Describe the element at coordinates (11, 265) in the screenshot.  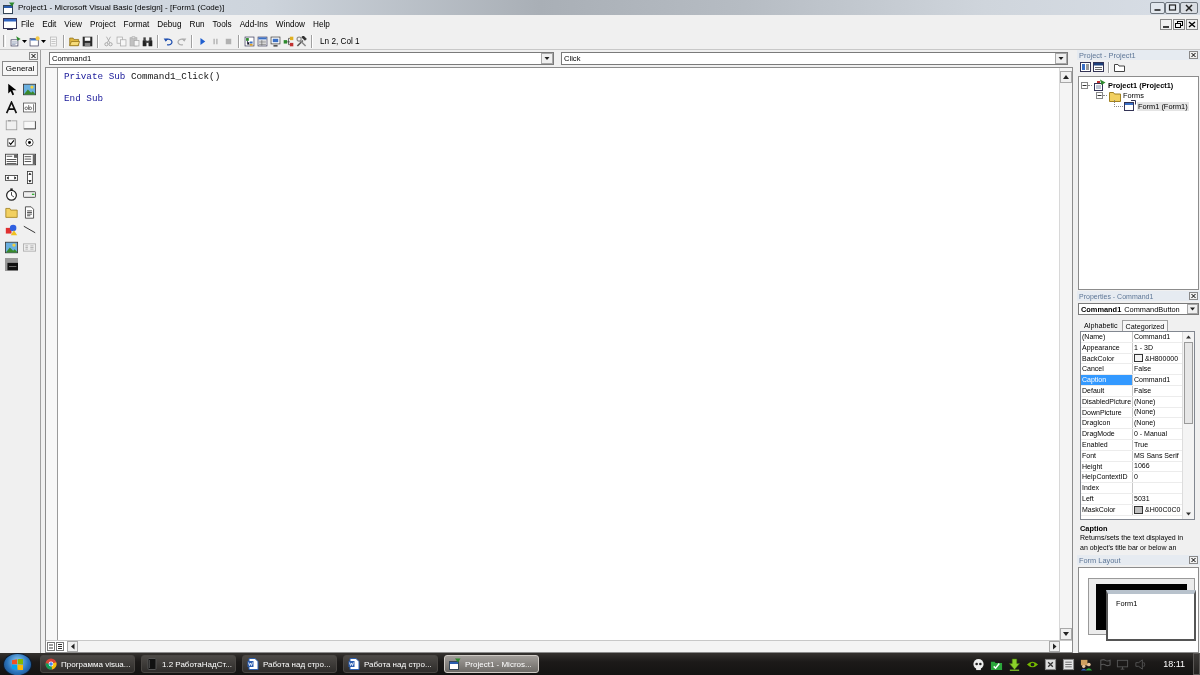
I see `ole-icon` at that location.